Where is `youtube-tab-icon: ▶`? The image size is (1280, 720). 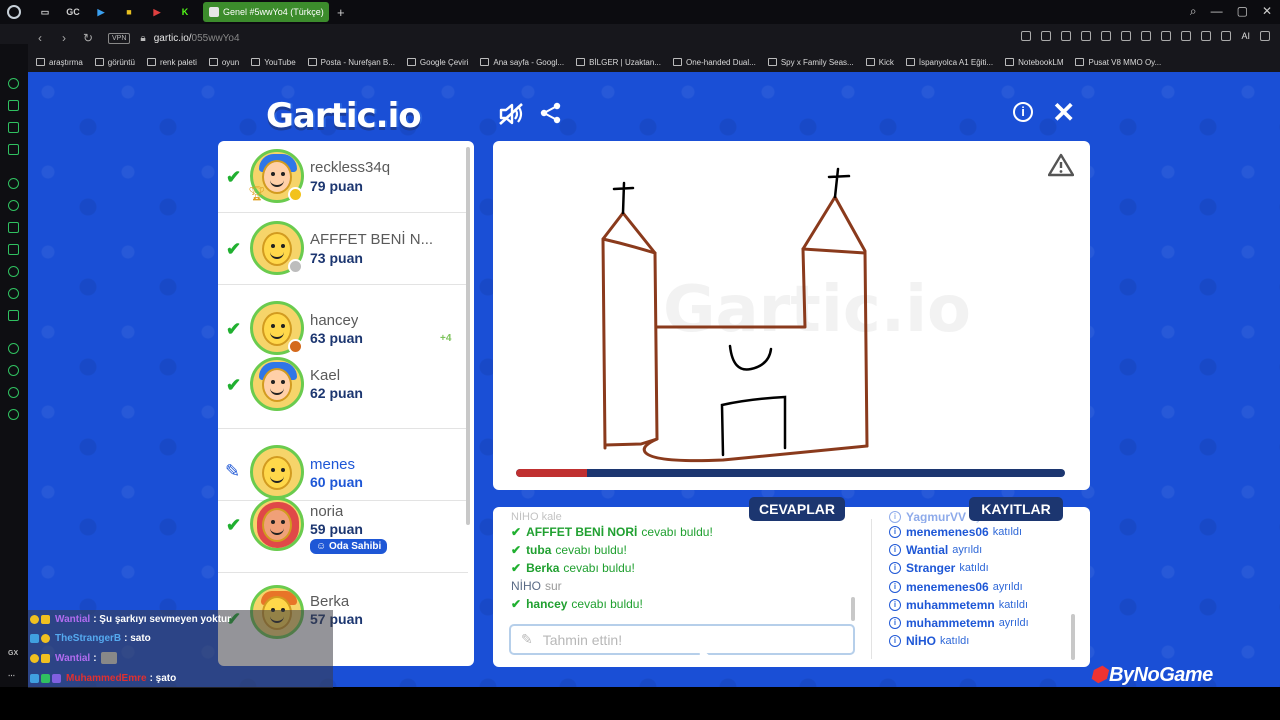 youtube-tab-icon: ▶ is located at coordinates (157, 12).